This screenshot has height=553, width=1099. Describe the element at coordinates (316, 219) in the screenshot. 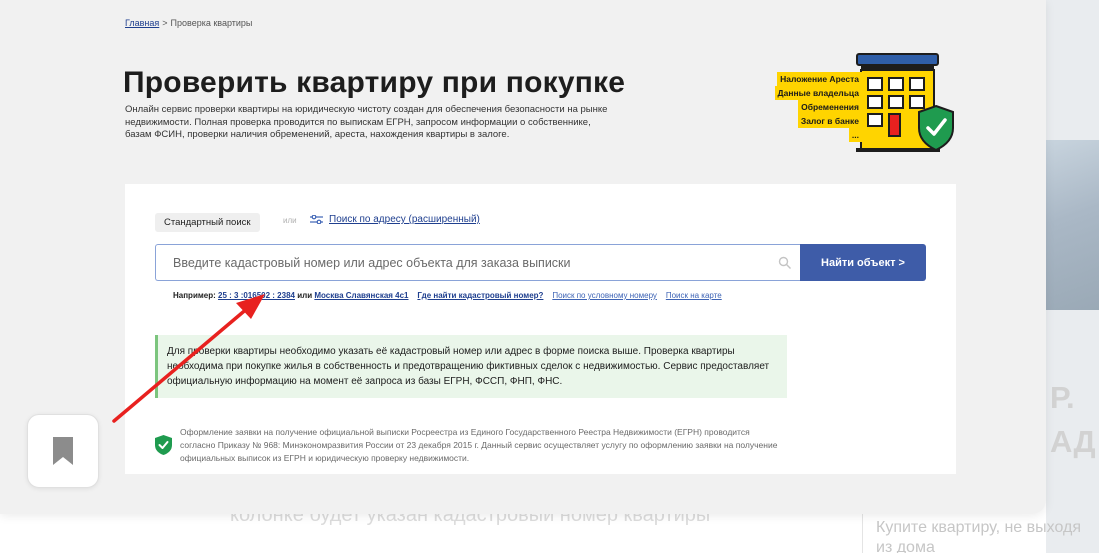

I see `filter-sliders-icon` at that location.